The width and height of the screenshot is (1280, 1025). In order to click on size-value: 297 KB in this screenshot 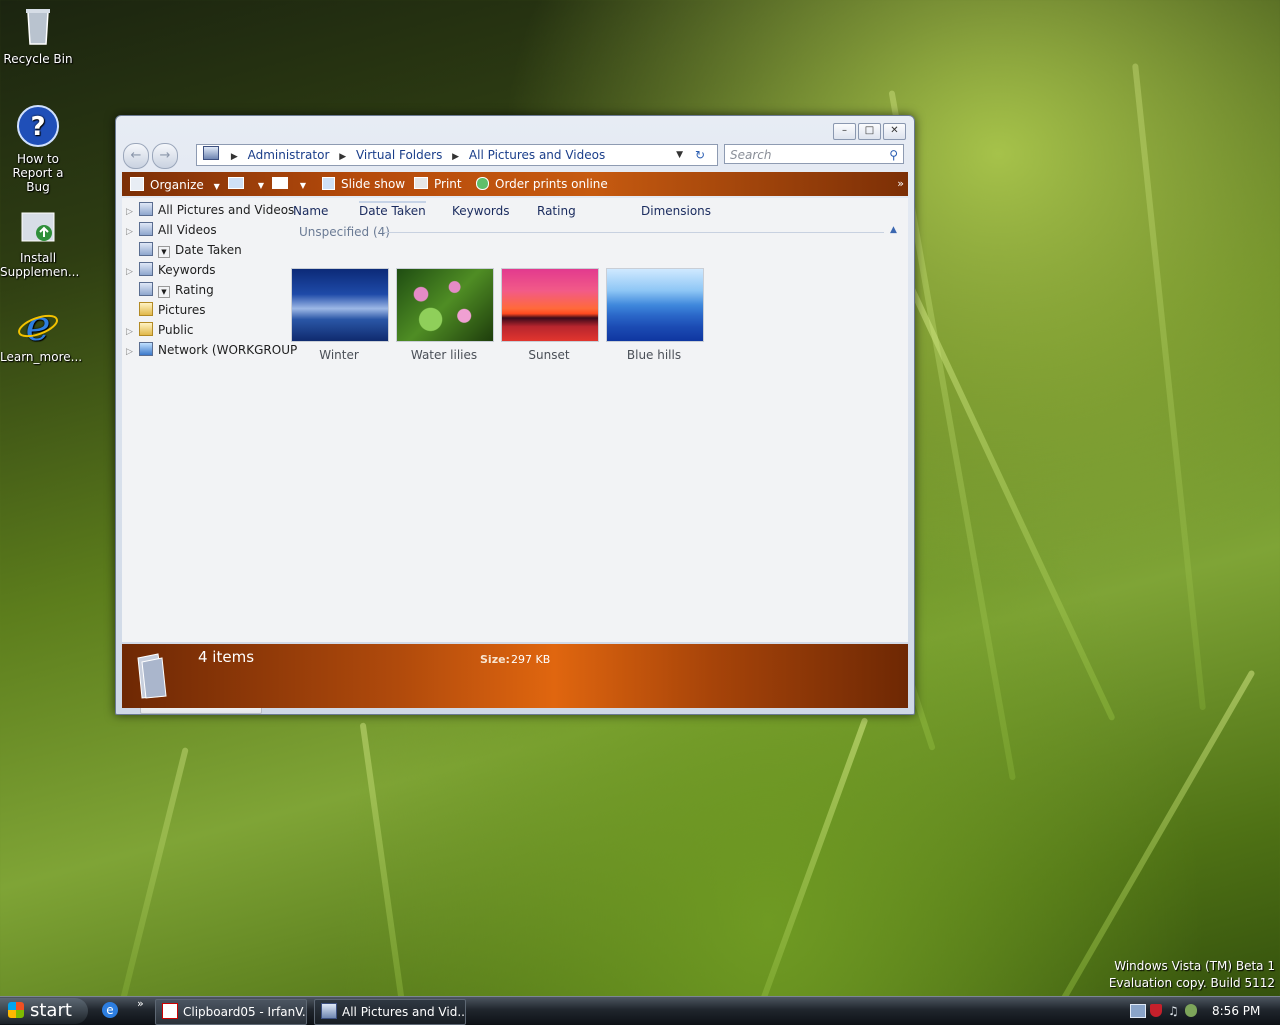, I will do `click(531, 659)`.